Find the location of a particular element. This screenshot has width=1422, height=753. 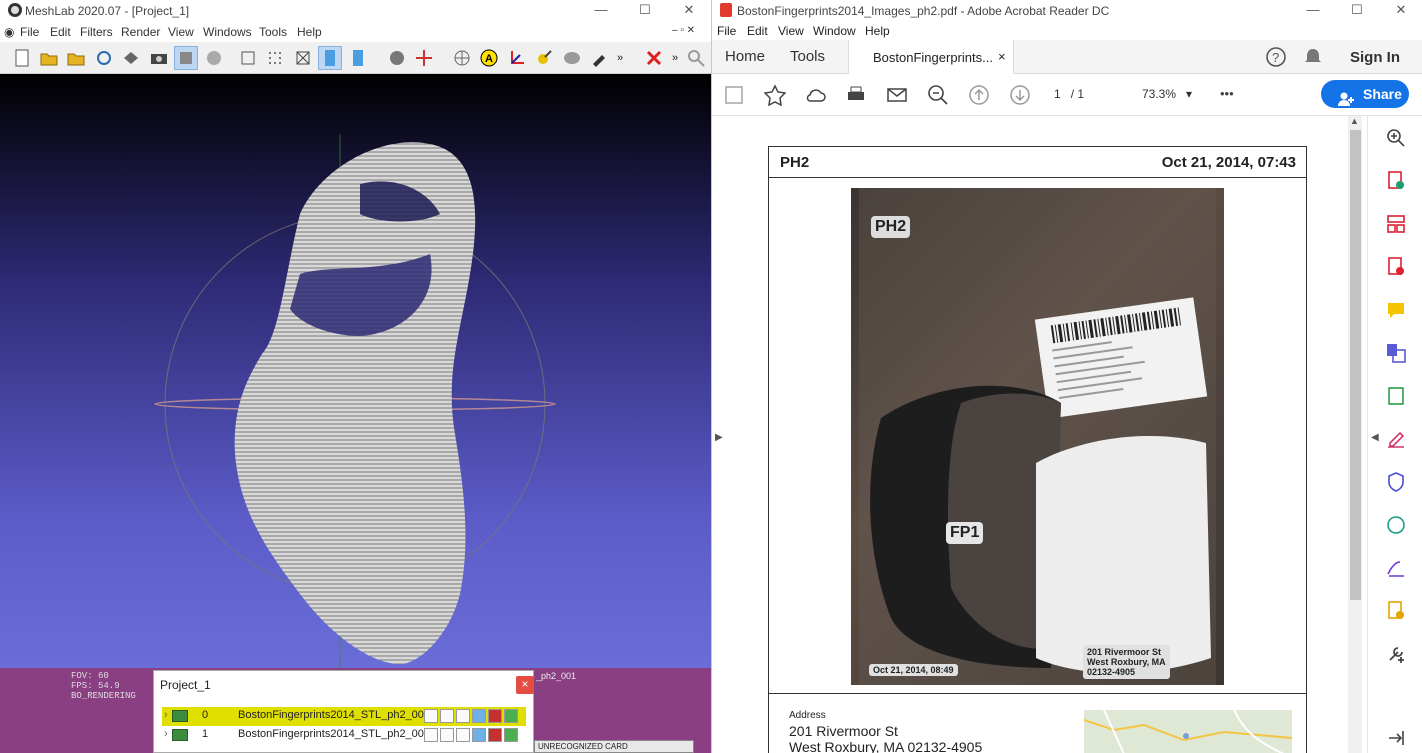

zoom-out-icon is located at coordinates (938, 95).